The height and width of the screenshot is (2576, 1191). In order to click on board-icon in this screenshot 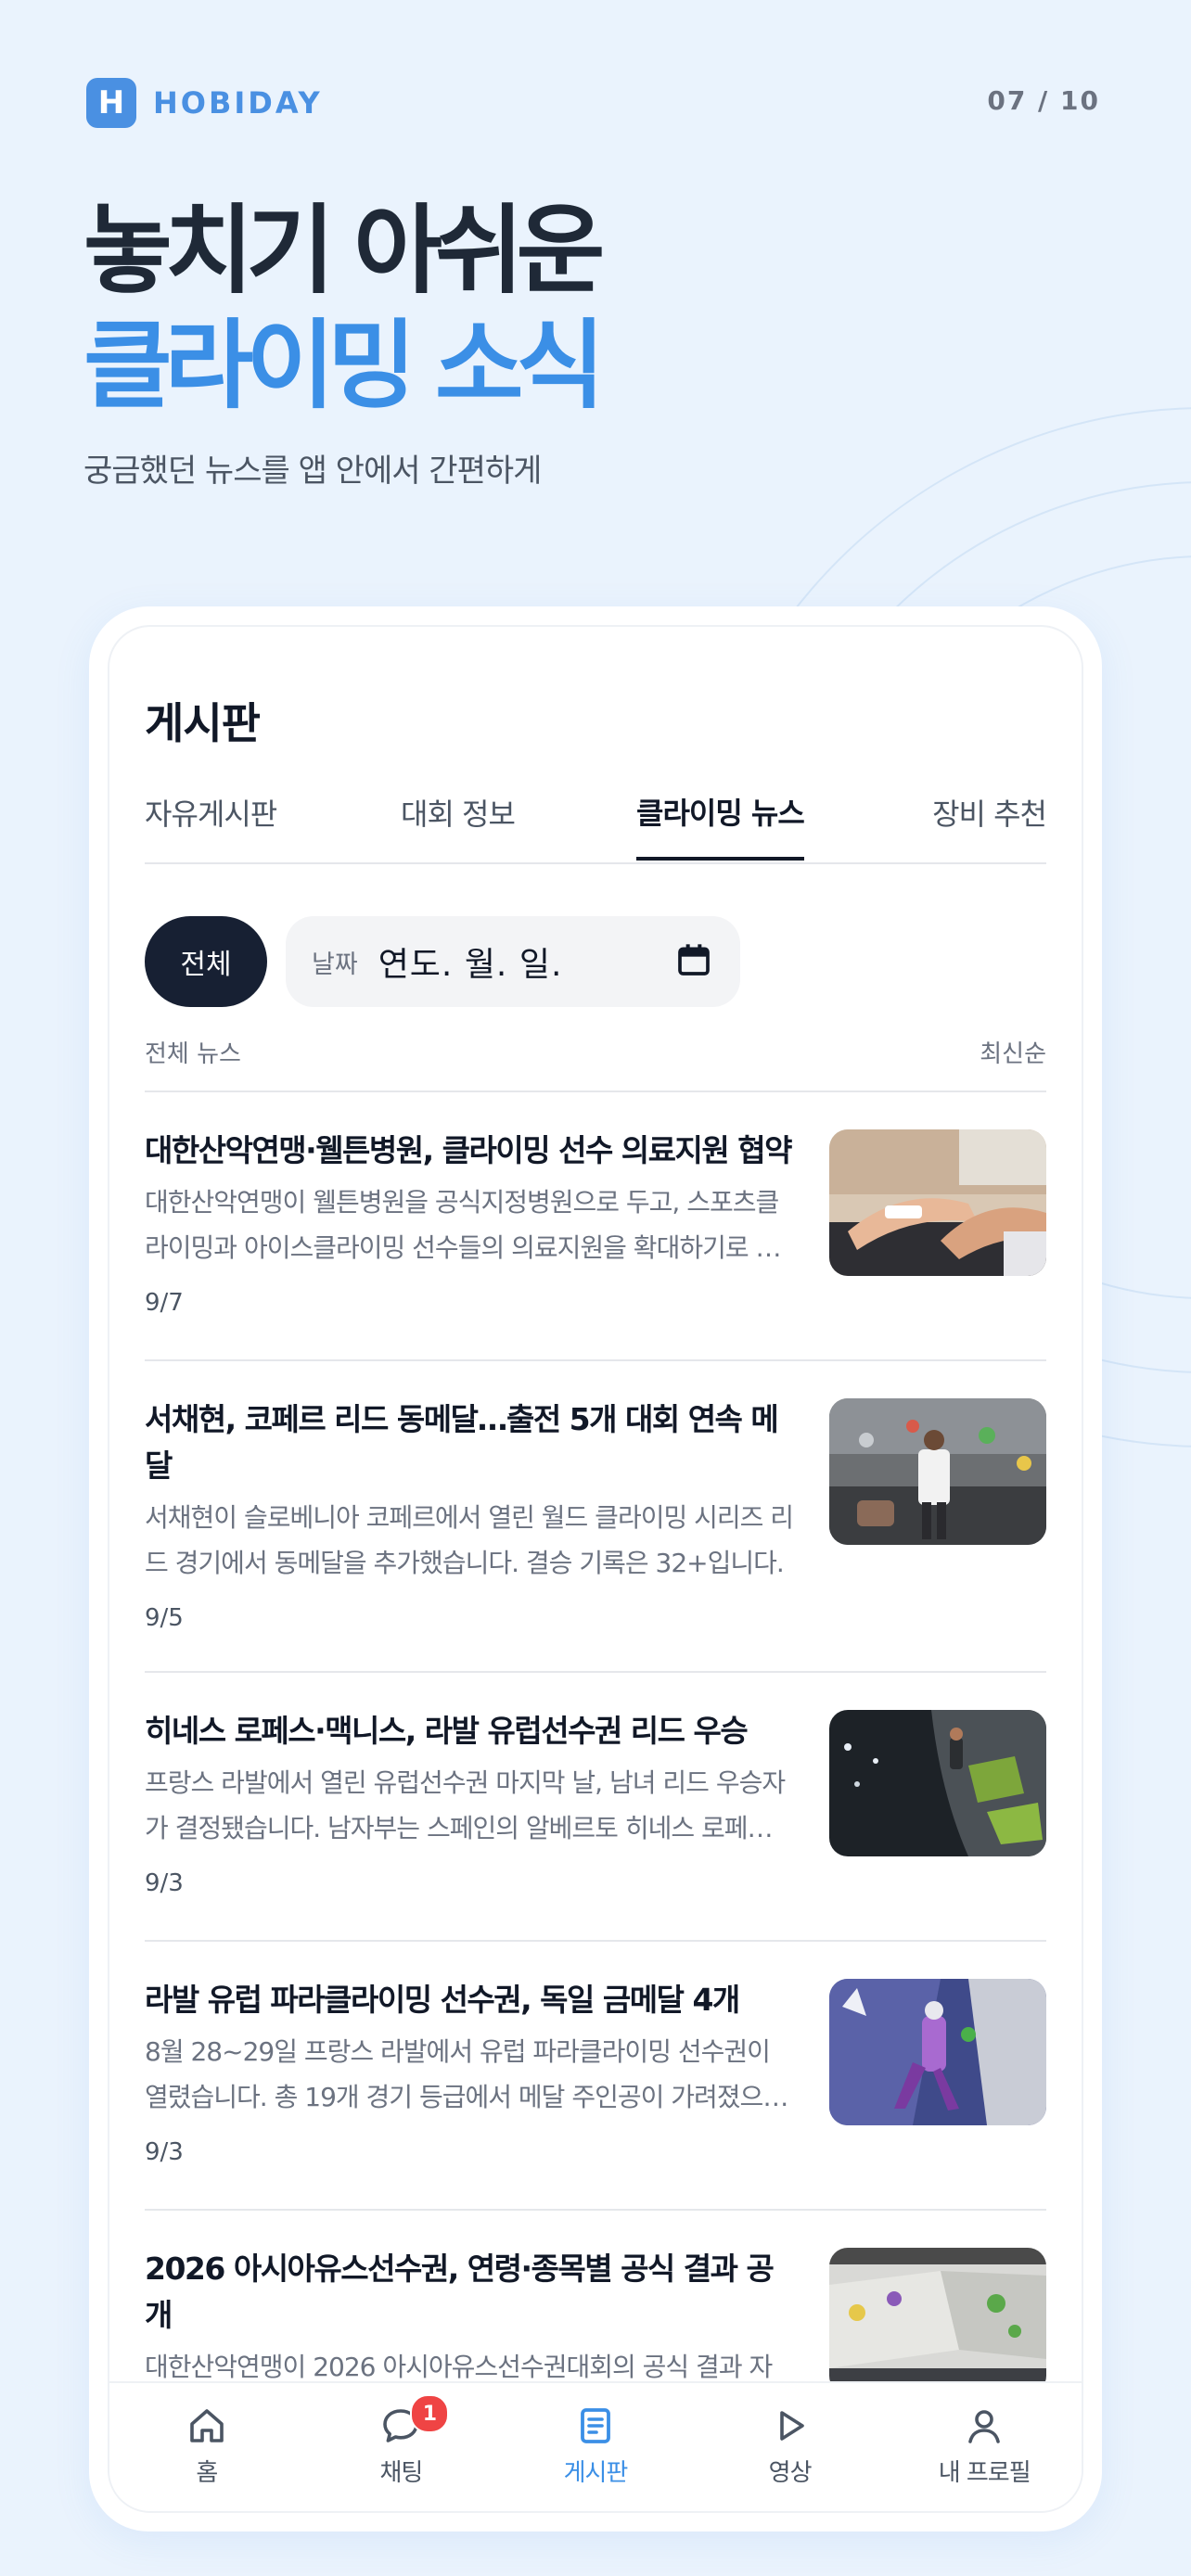, I will do `click(595, 2425)`.